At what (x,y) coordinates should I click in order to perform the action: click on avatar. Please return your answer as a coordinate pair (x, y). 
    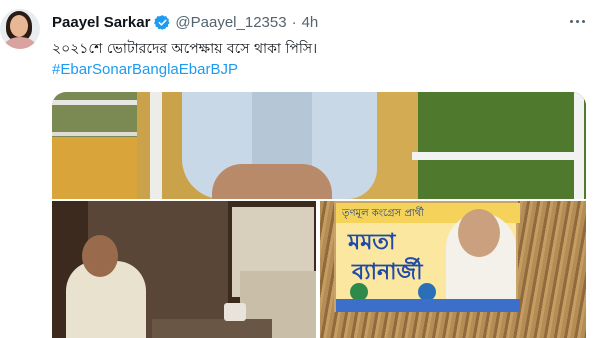
    Looking at the image, I should click on (20, 29).